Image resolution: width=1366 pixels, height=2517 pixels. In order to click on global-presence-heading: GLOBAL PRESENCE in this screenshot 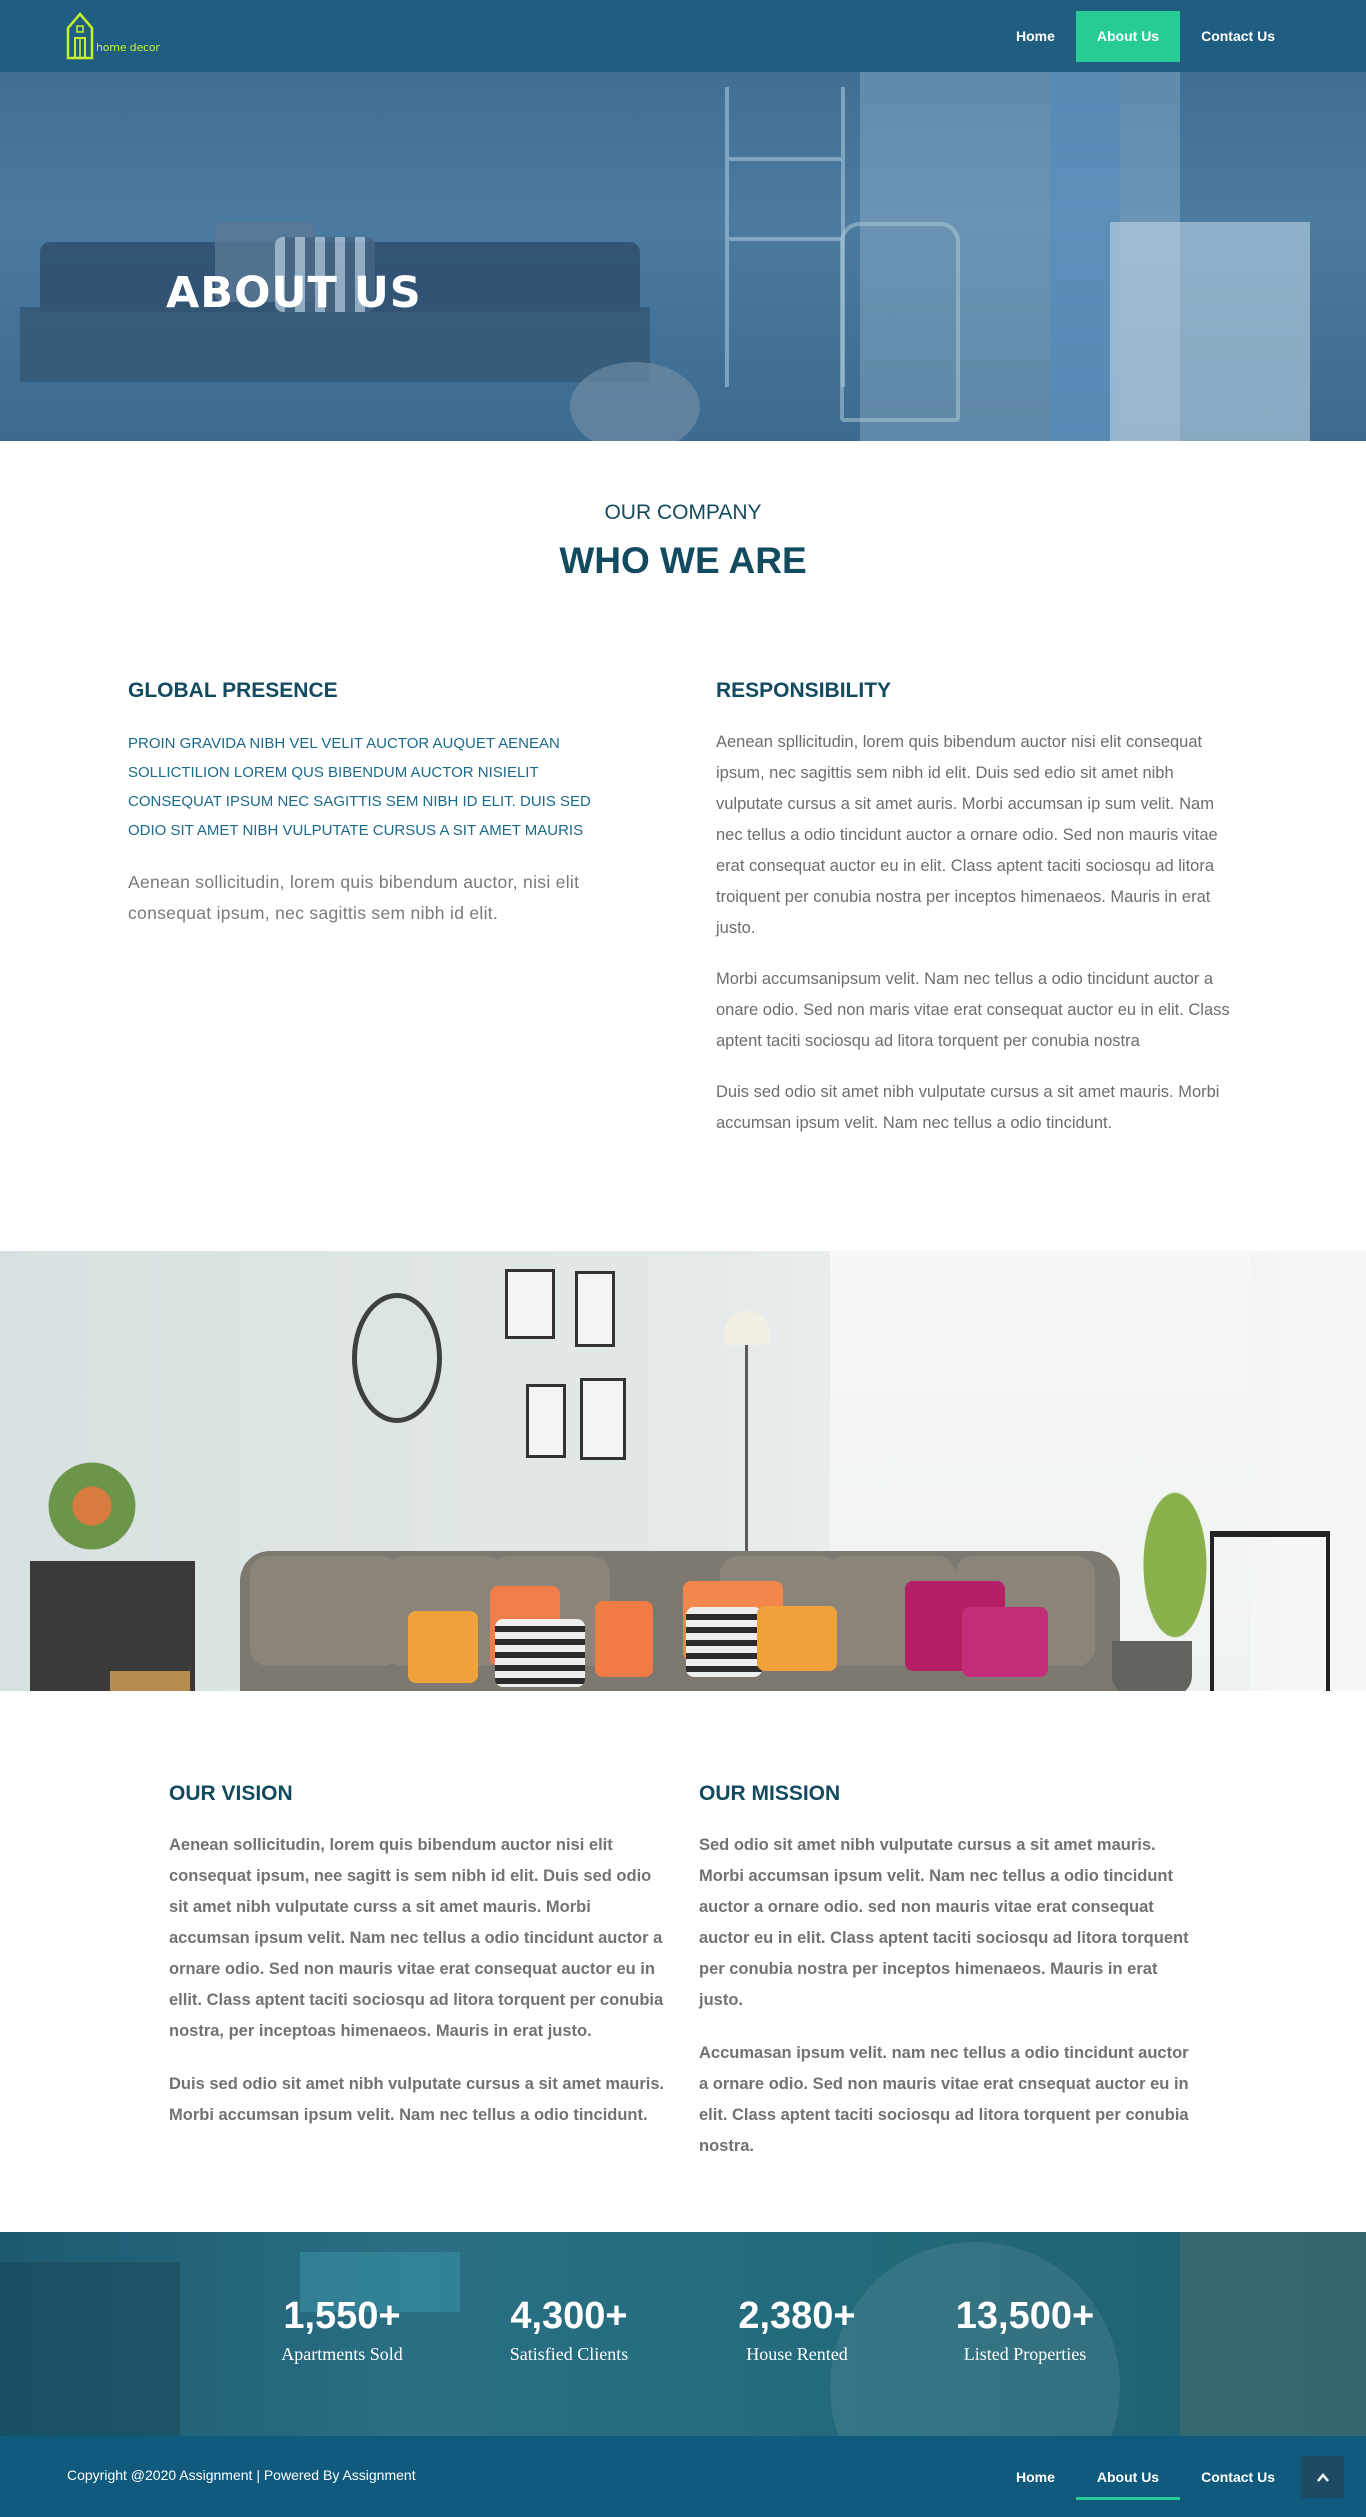, I will do `click(233, 690)`.